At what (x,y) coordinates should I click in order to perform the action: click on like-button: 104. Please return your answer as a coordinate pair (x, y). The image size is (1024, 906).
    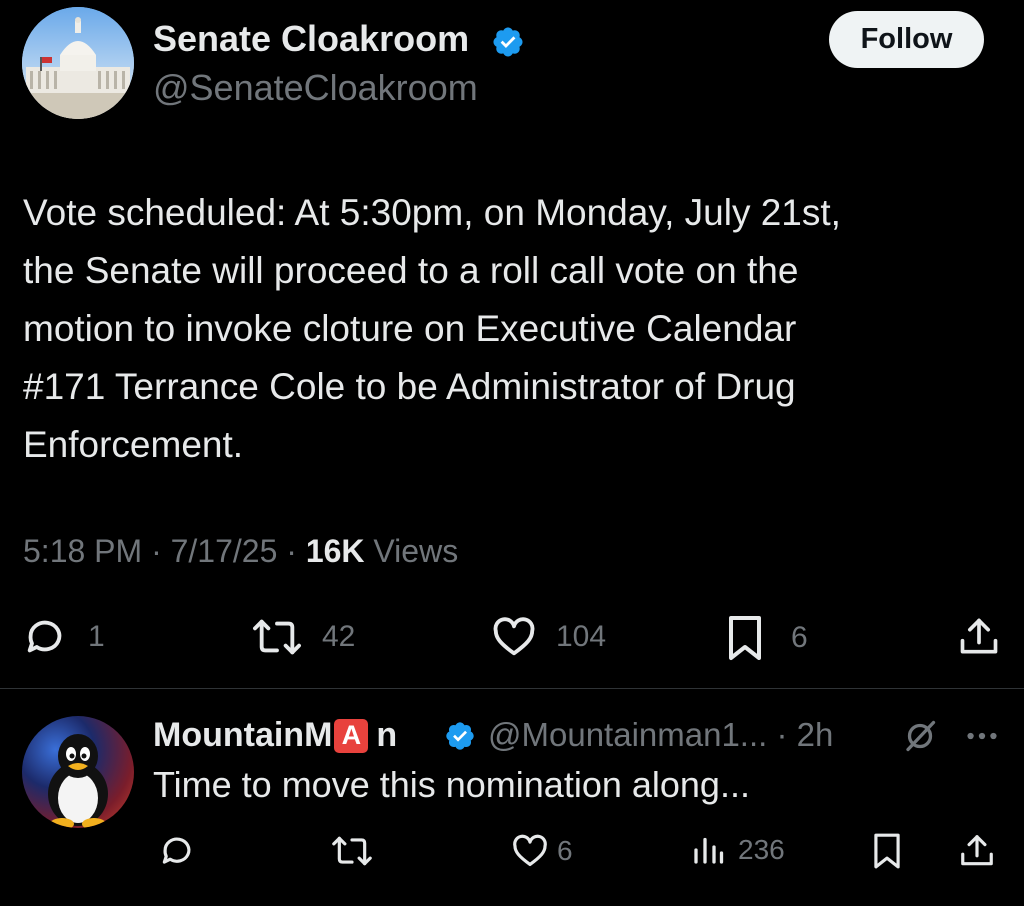
    Looking at the image, I should click on (548, 637).